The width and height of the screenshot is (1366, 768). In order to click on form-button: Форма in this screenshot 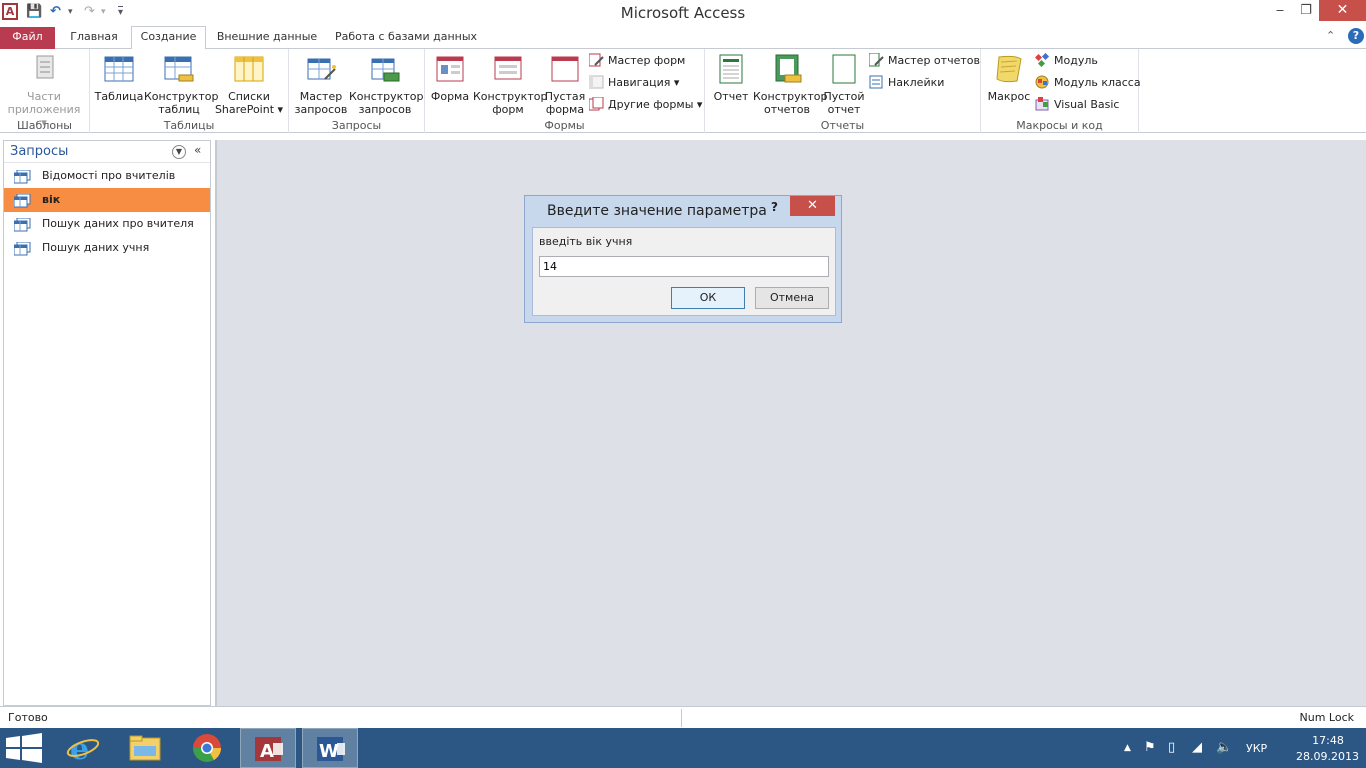, I will do `click(450, 78)`.